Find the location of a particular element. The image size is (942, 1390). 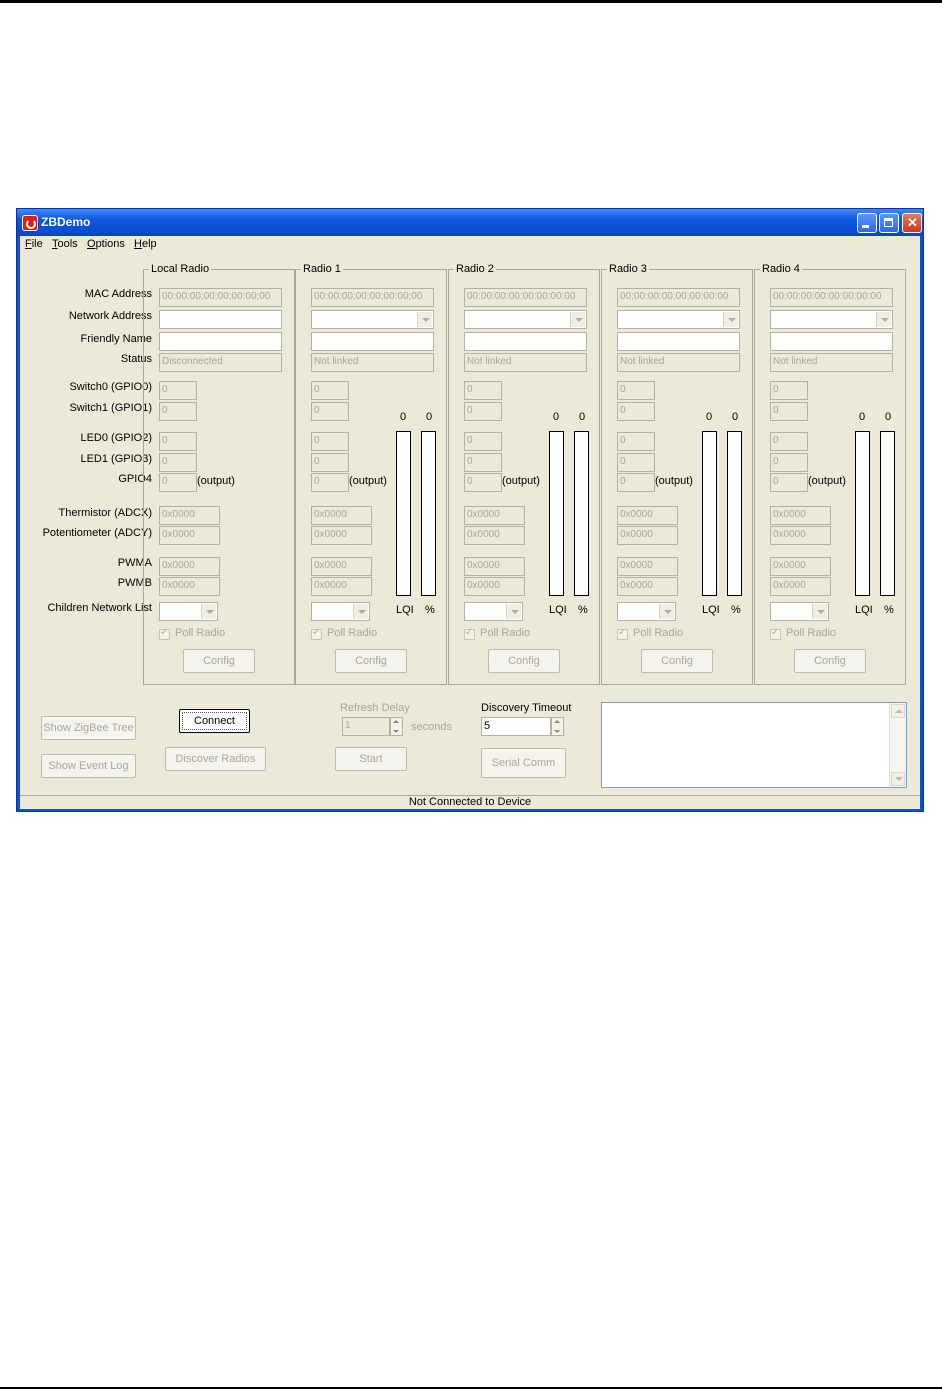

close-button is located at coordinates (912, 223).